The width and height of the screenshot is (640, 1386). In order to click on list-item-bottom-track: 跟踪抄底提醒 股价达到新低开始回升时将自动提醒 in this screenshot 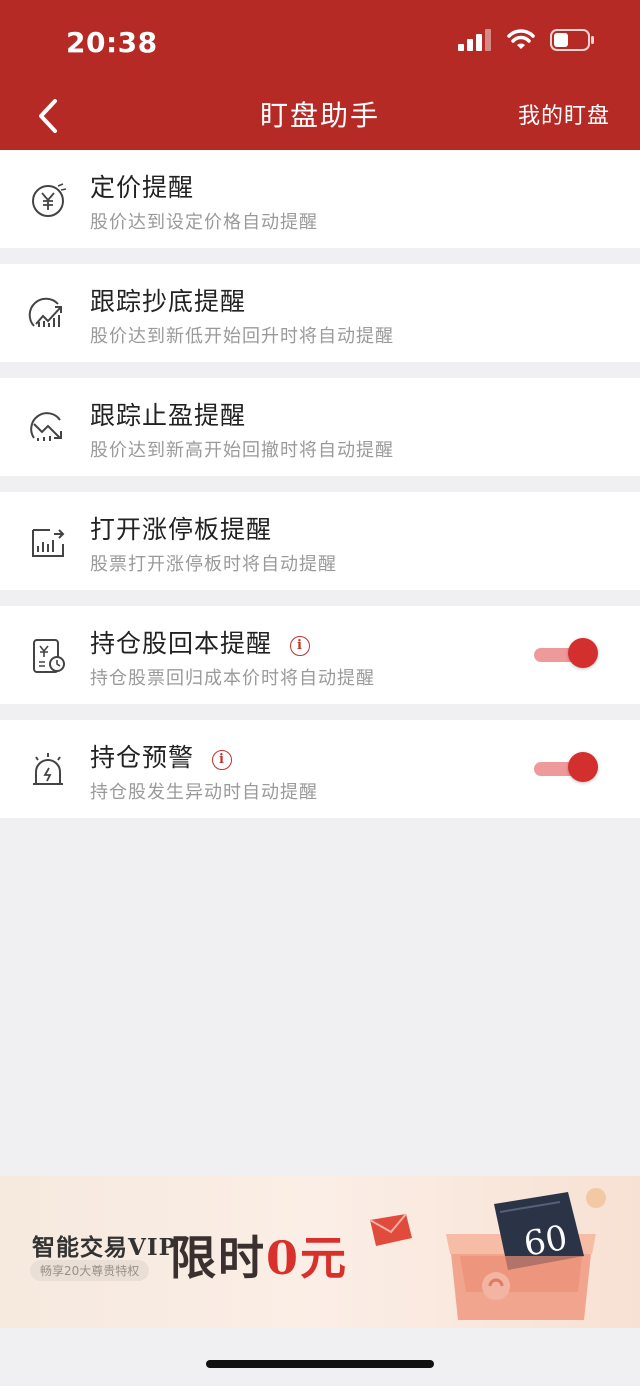, I will do `click(320, 313)`.